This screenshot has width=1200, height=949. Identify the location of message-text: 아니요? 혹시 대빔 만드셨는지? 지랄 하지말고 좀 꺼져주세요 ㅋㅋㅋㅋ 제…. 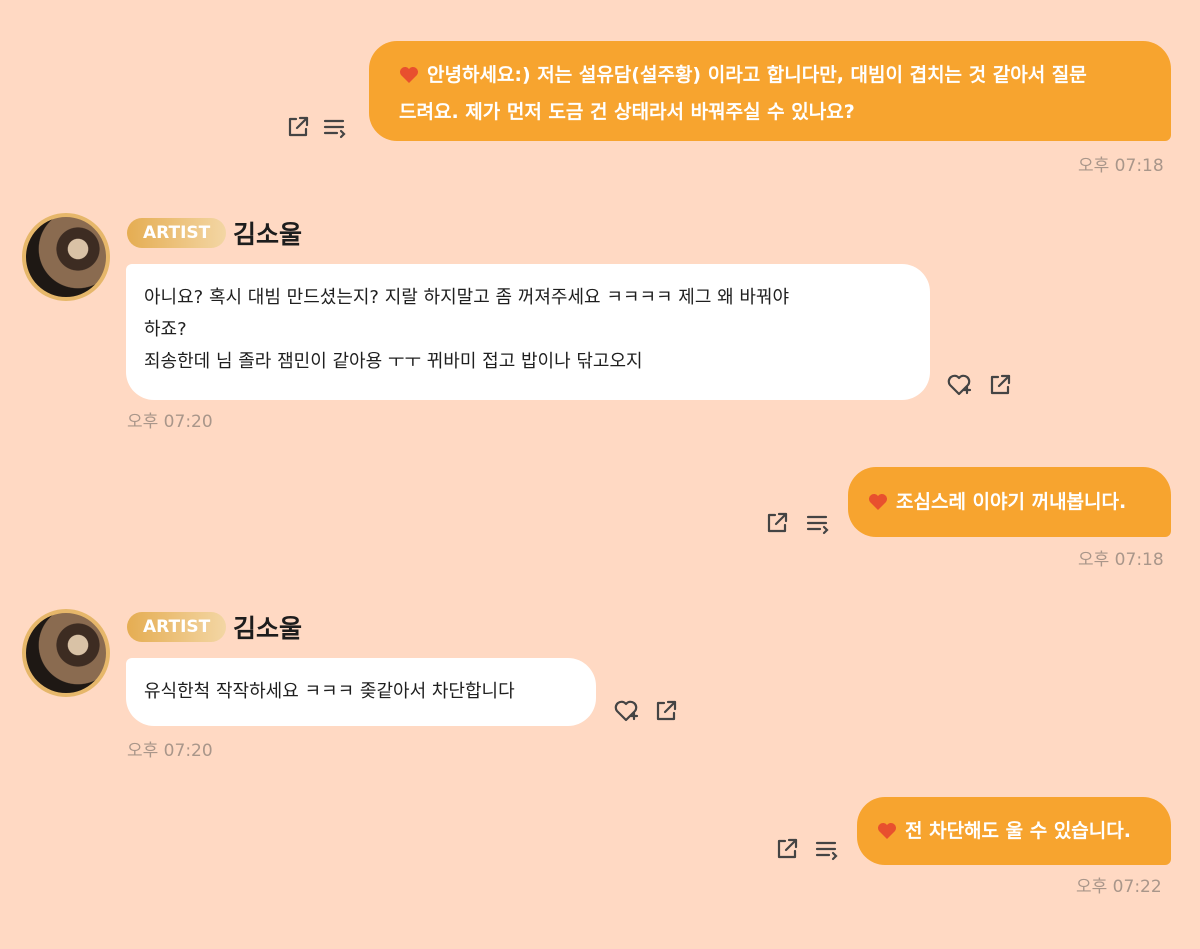
(467, 297).